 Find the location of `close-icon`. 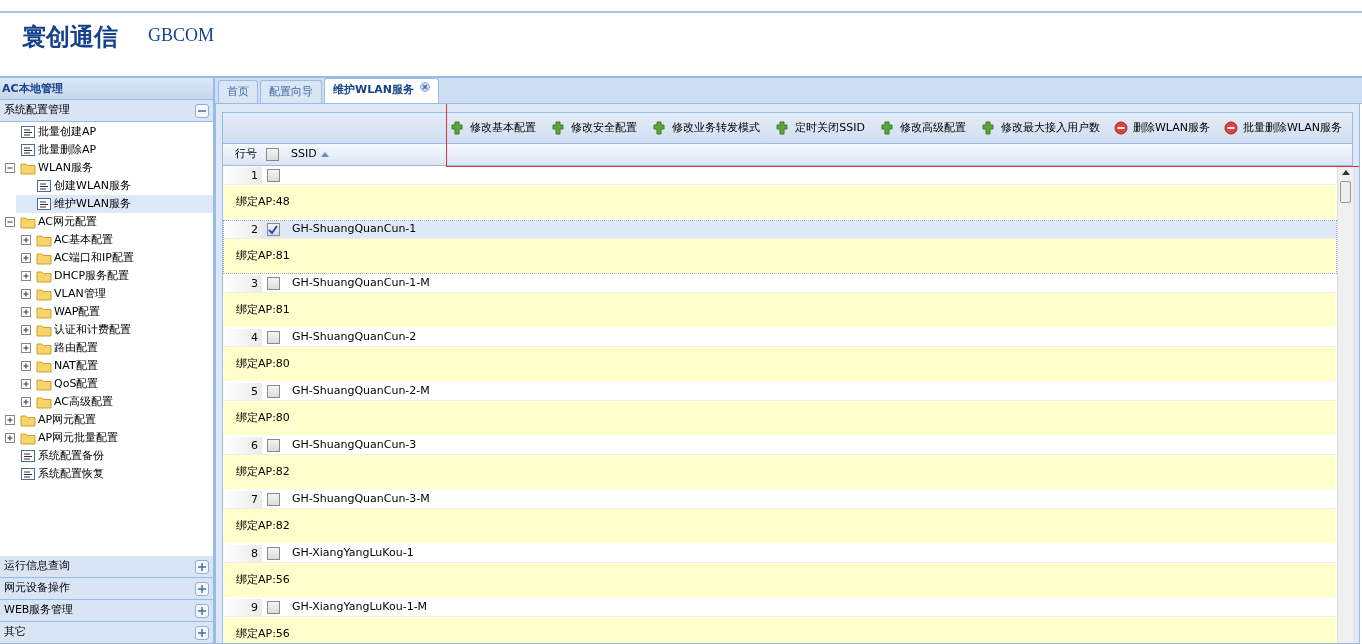

close-icon is located at coordinates (424, 87).